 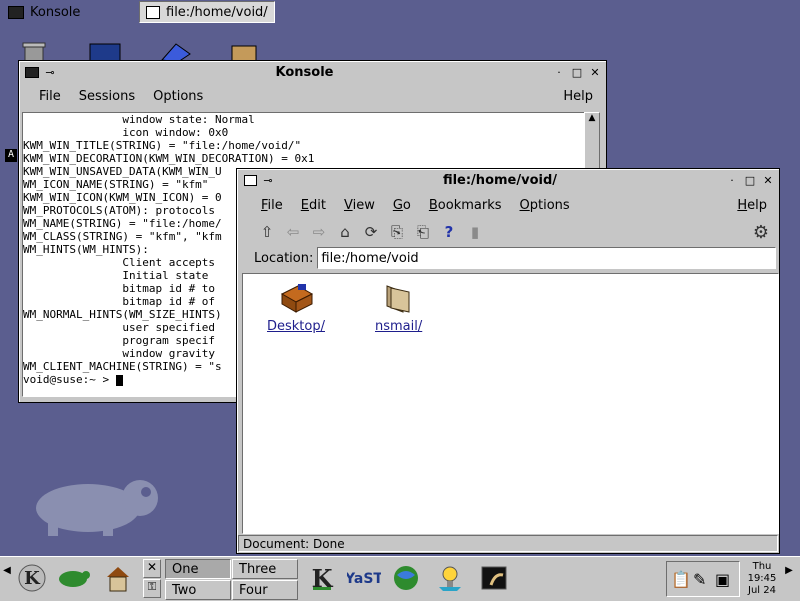 I want to click on task-label: file:/home/void/, so click(x=217, y=12).